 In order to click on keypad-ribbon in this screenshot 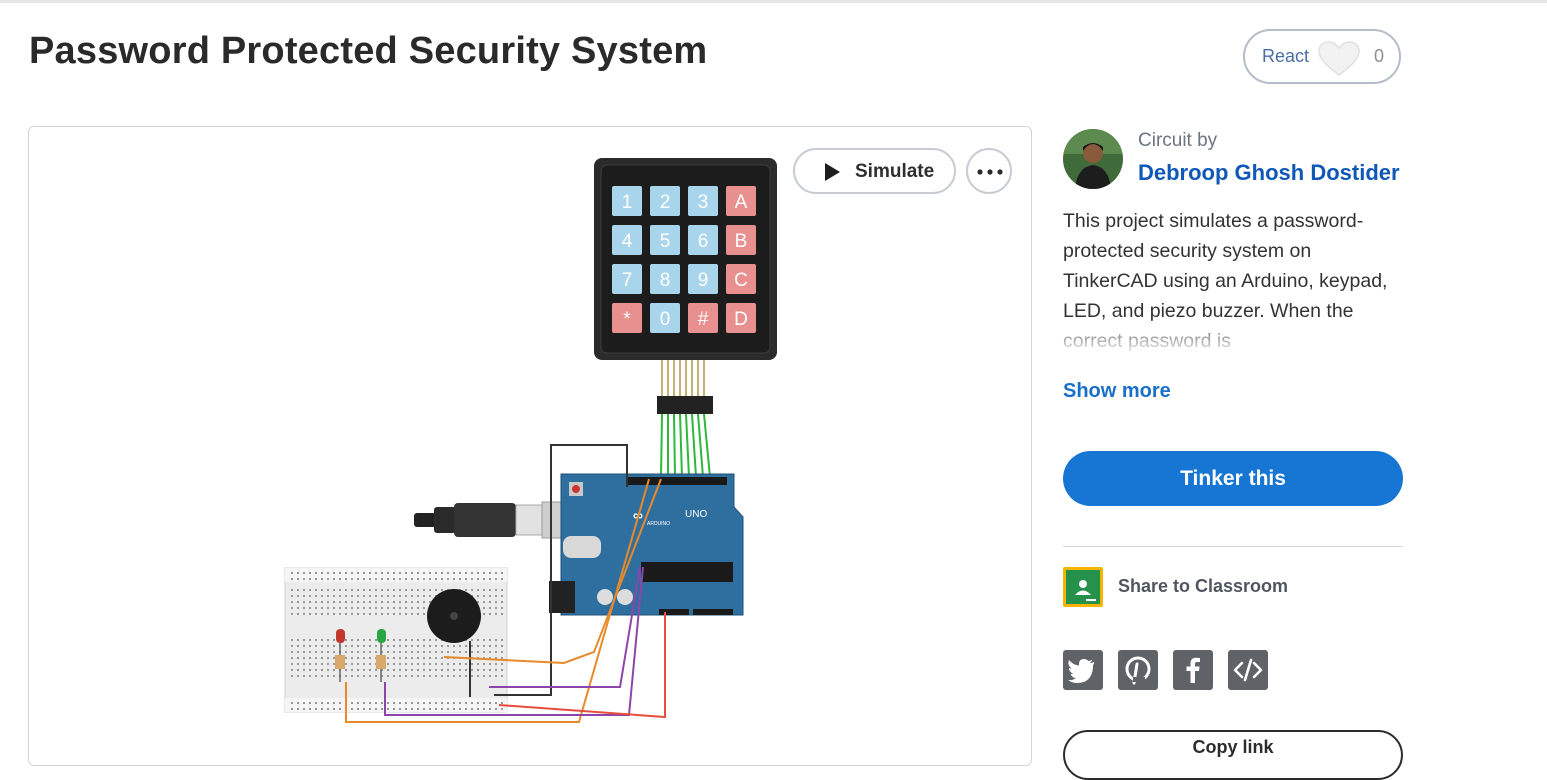, I will do `click(683, 378)`.